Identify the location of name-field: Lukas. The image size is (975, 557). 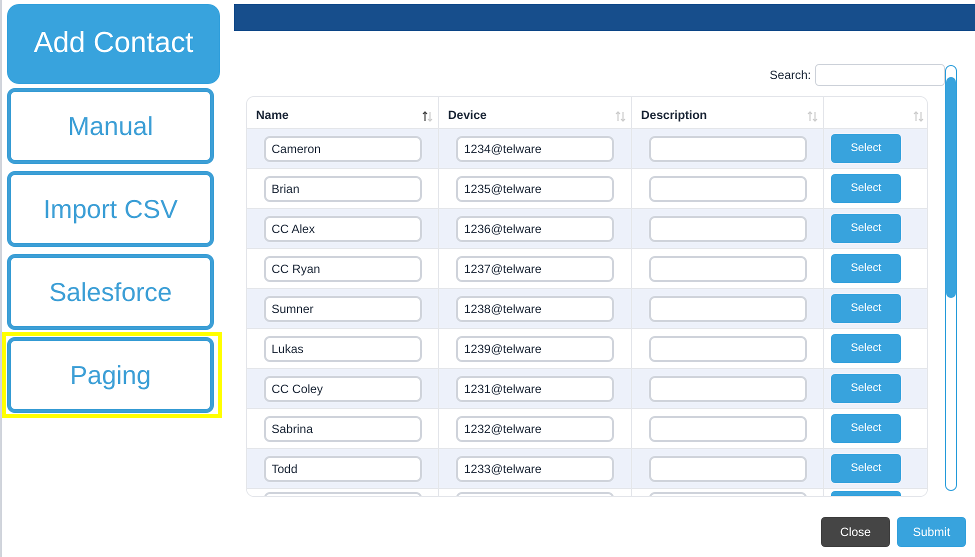
(343, 349).